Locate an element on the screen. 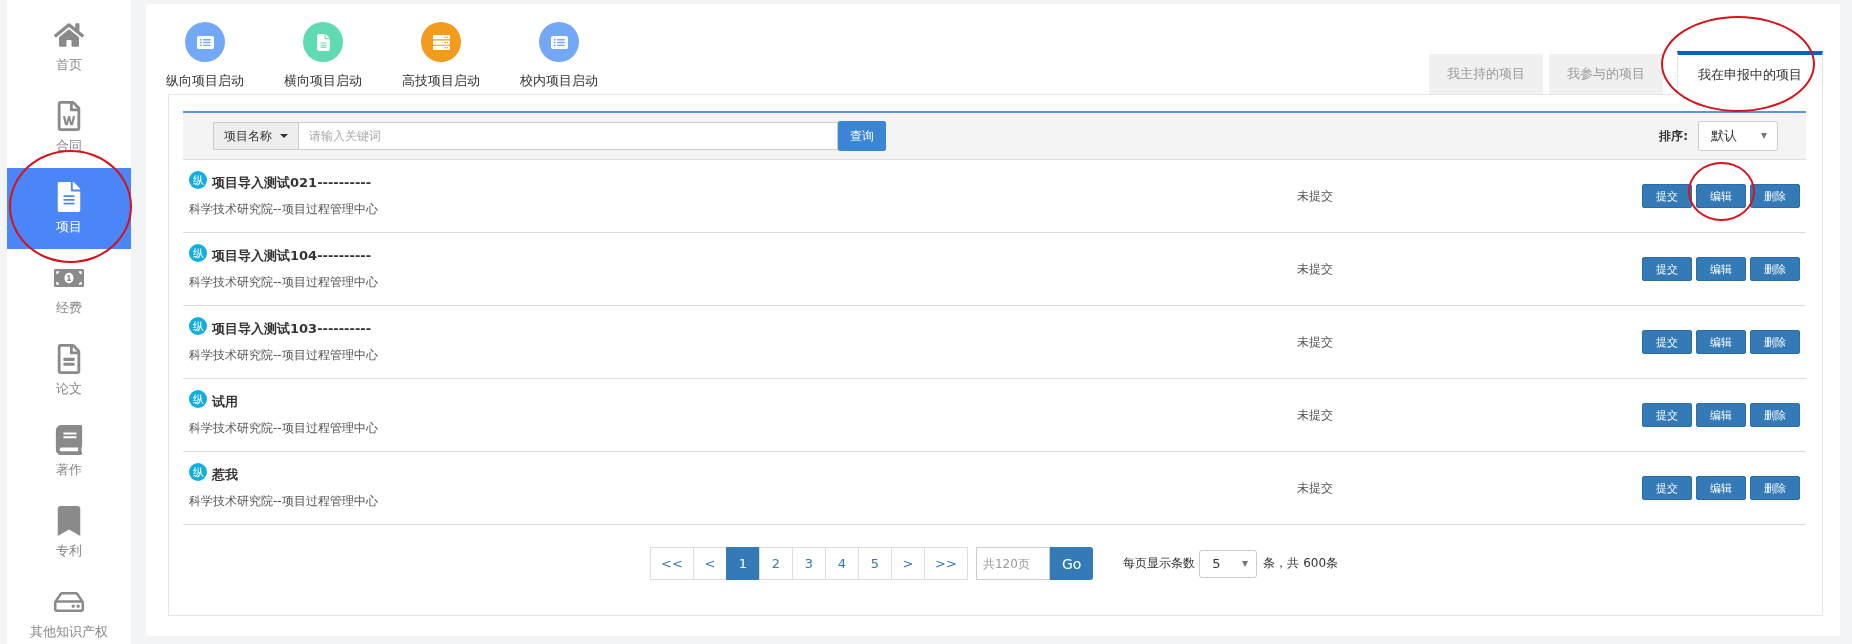  project-title: 项目导入测试021---------- is located at coordinates (292, 183).